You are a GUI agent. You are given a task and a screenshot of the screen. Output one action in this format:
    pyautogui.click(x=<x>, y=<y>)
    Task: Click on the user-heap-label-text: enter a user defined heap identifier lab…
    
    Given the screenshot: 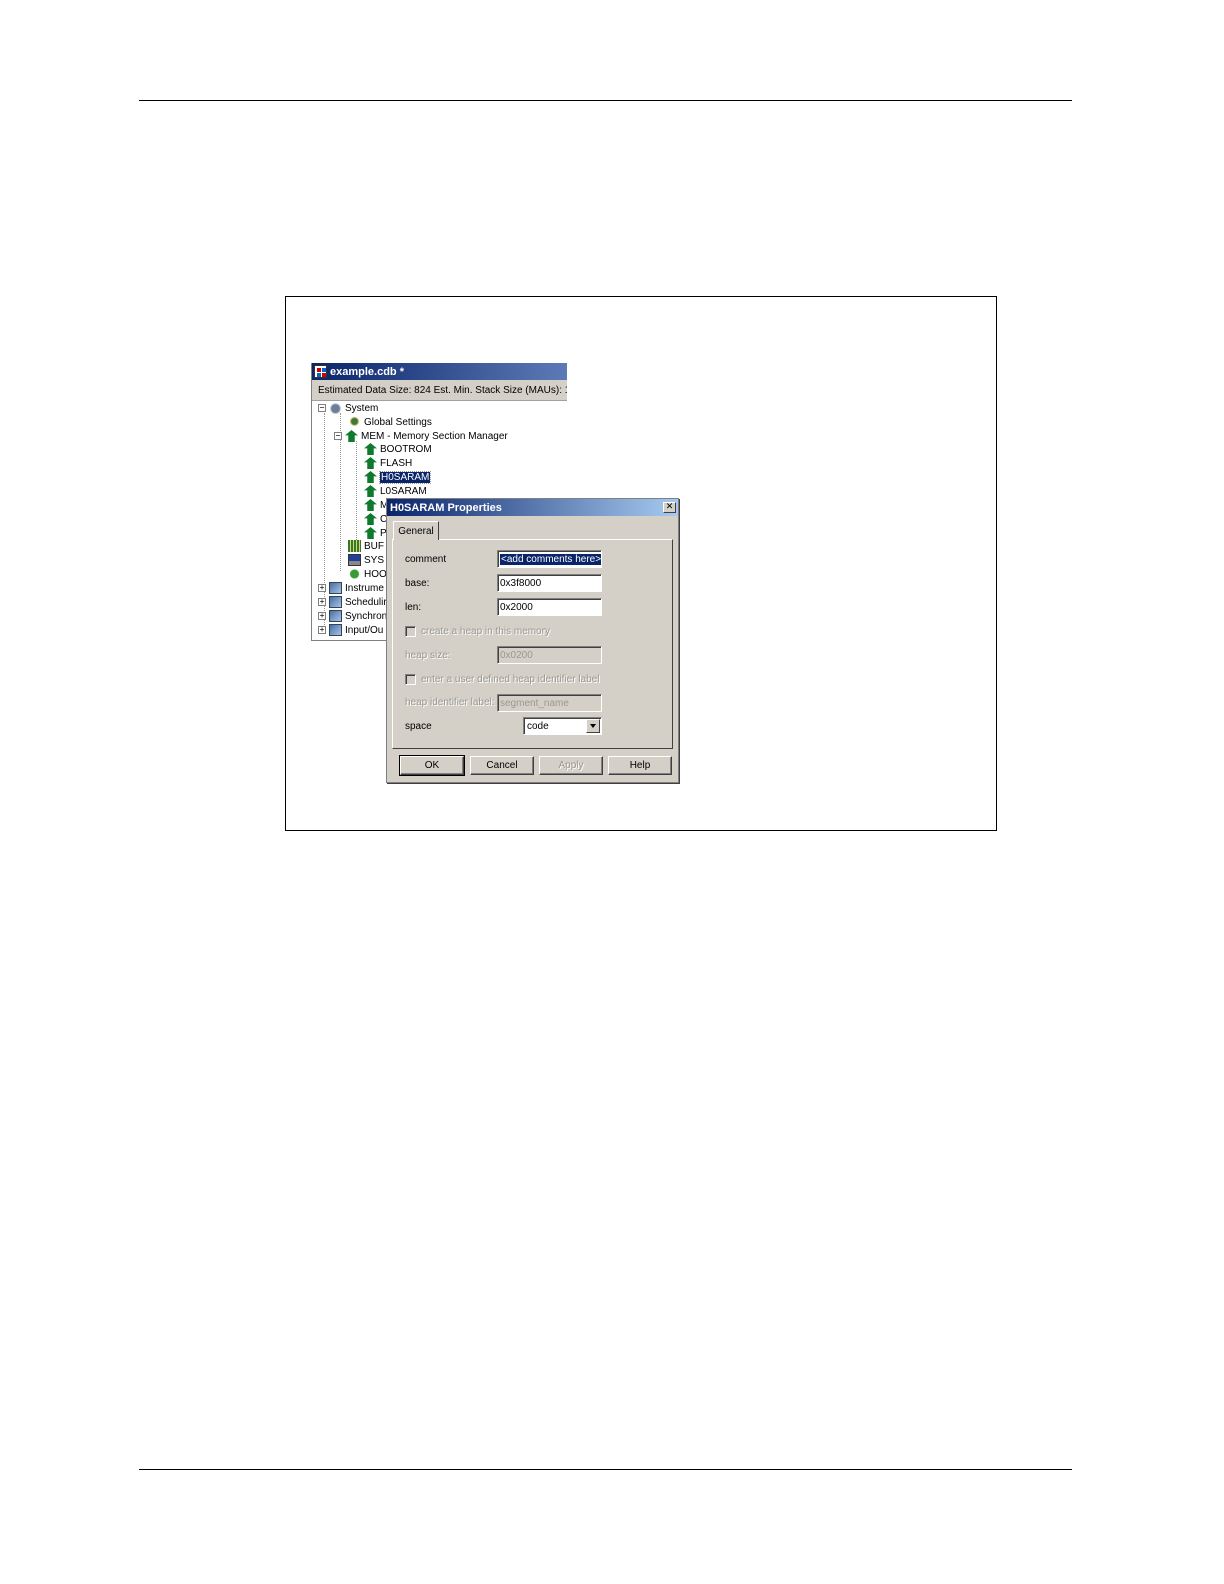 What is the action you would take?
    pyautogui.click(x=510, y=679)
    